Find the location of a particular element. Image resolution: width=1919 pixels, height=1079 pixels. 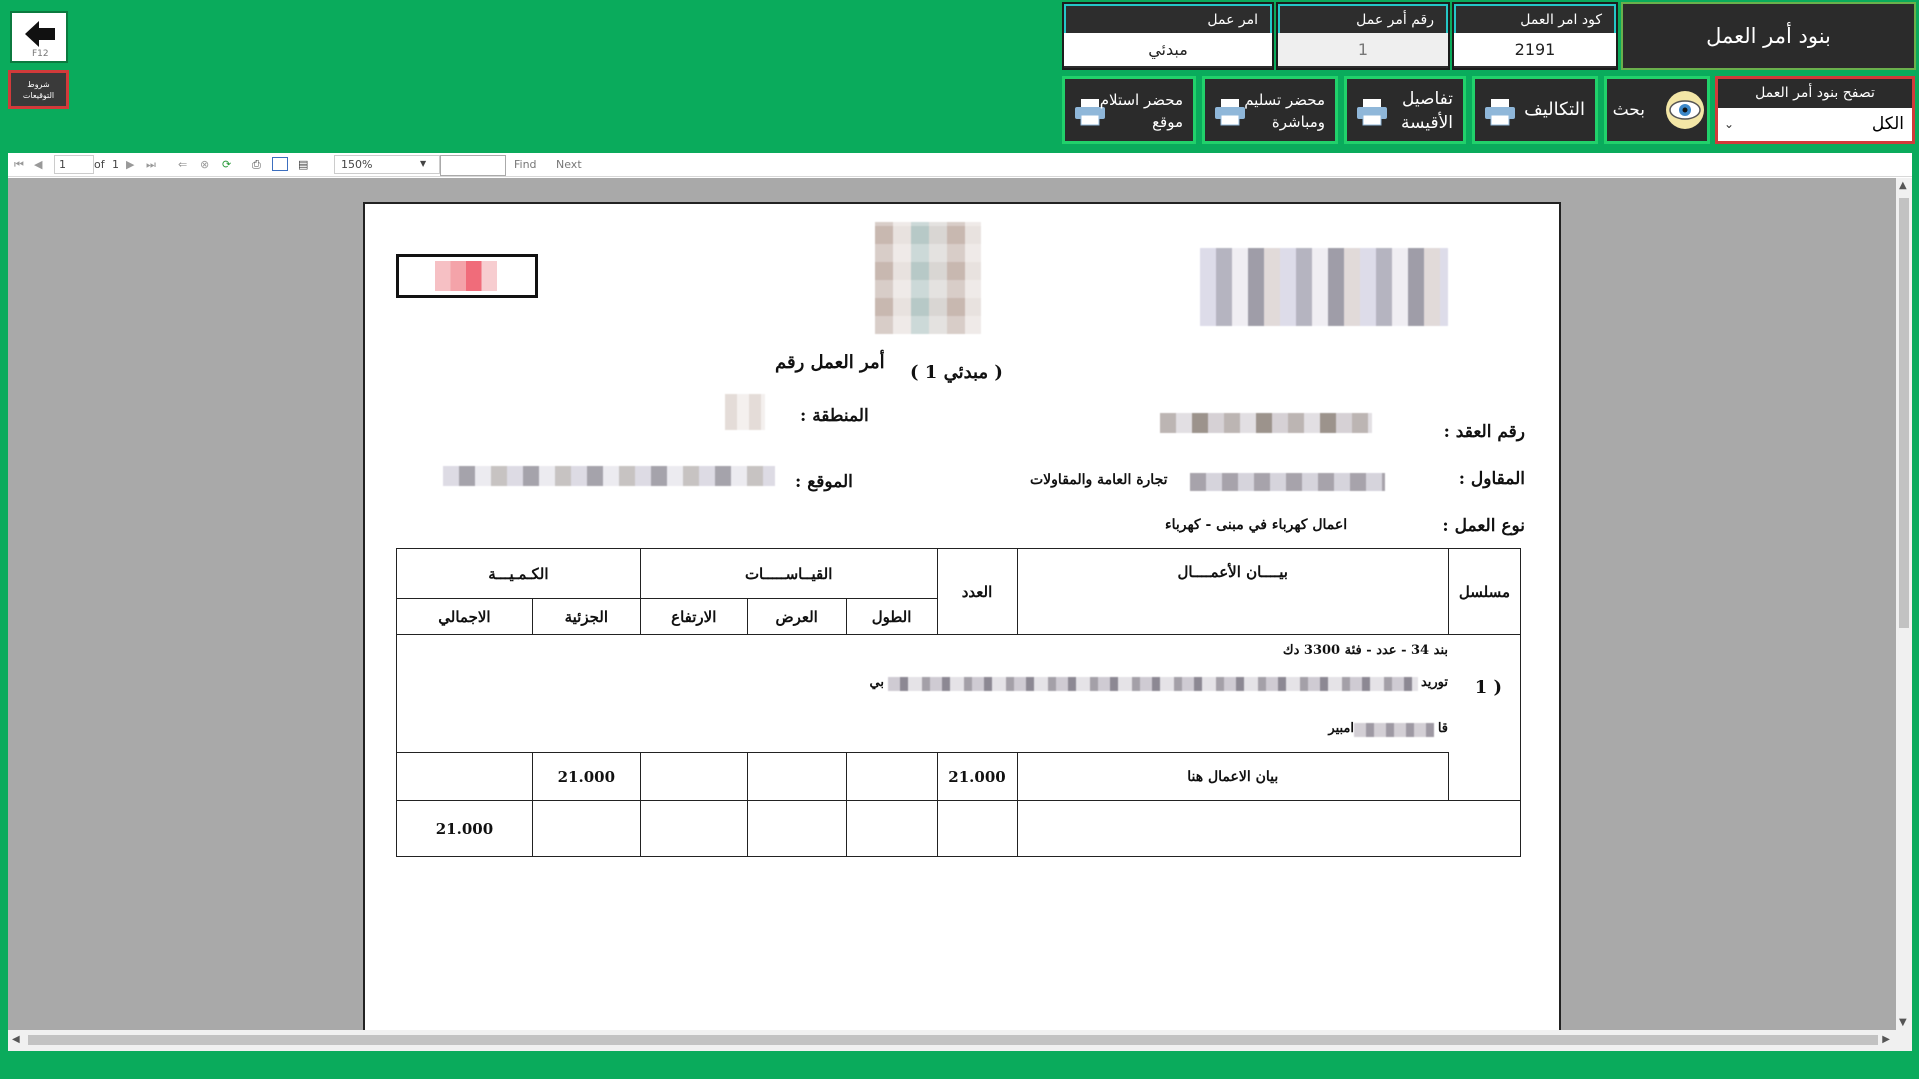

field-label: رقم أمر عمل is located at coordinates (1363, 18).